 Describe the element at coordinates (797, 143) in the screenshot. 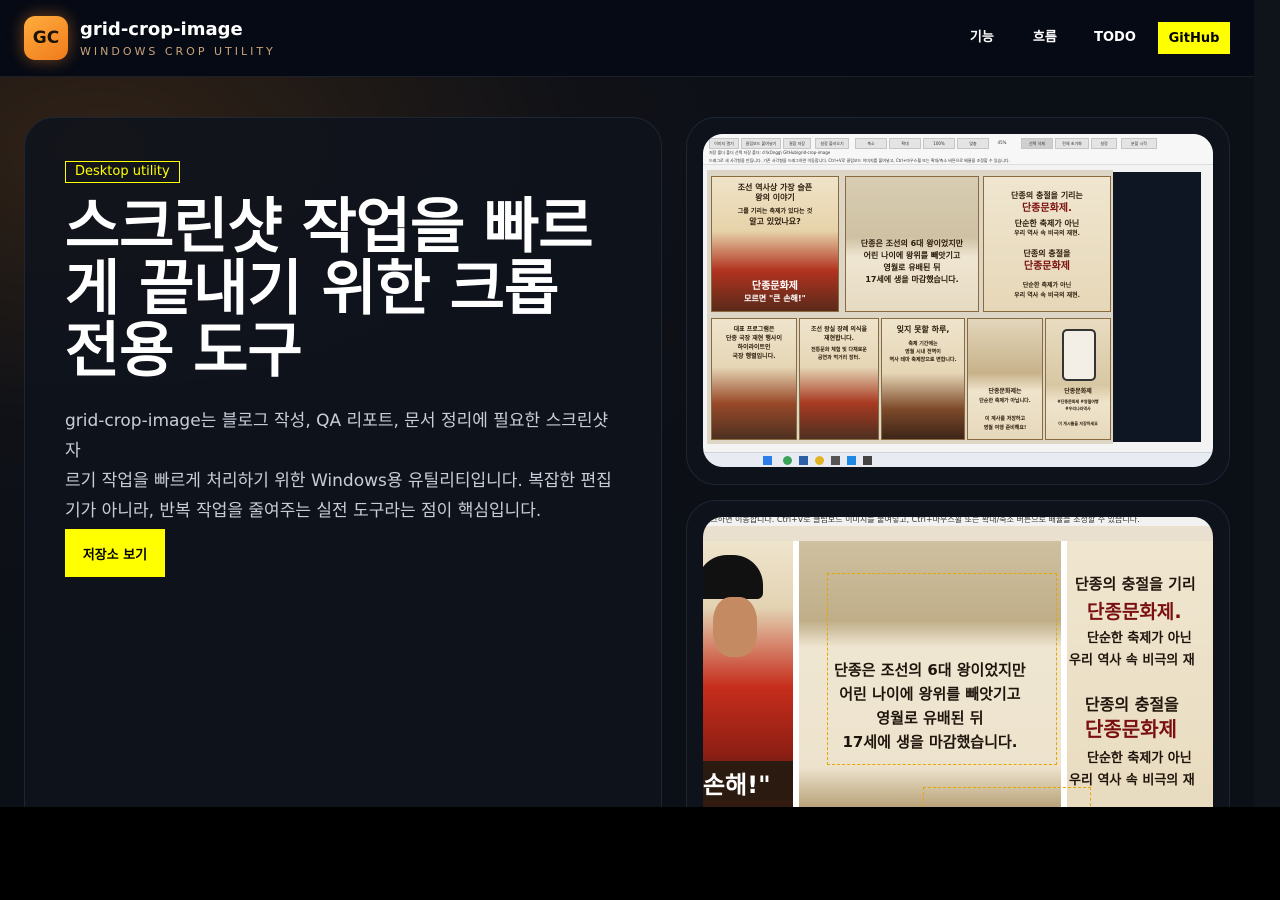

I see `tb-save: 결합 저장` at that location.